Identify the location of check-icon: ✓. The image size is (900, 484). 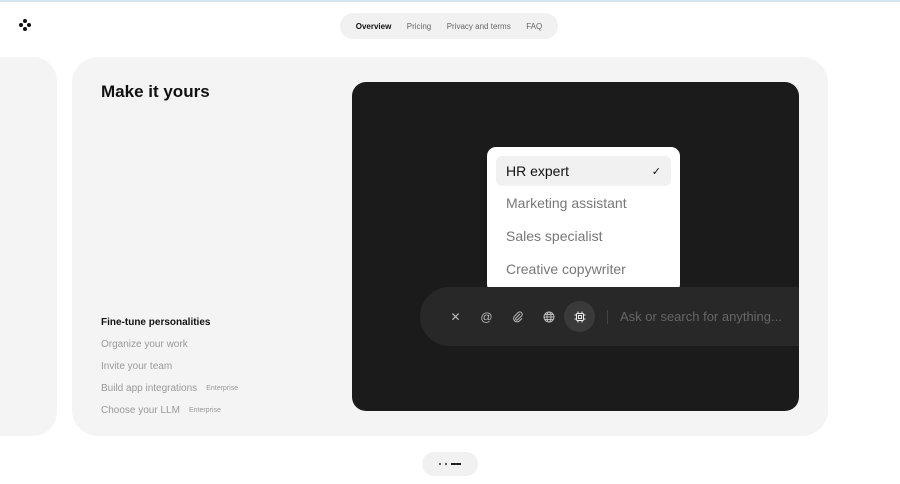
(656, 171).